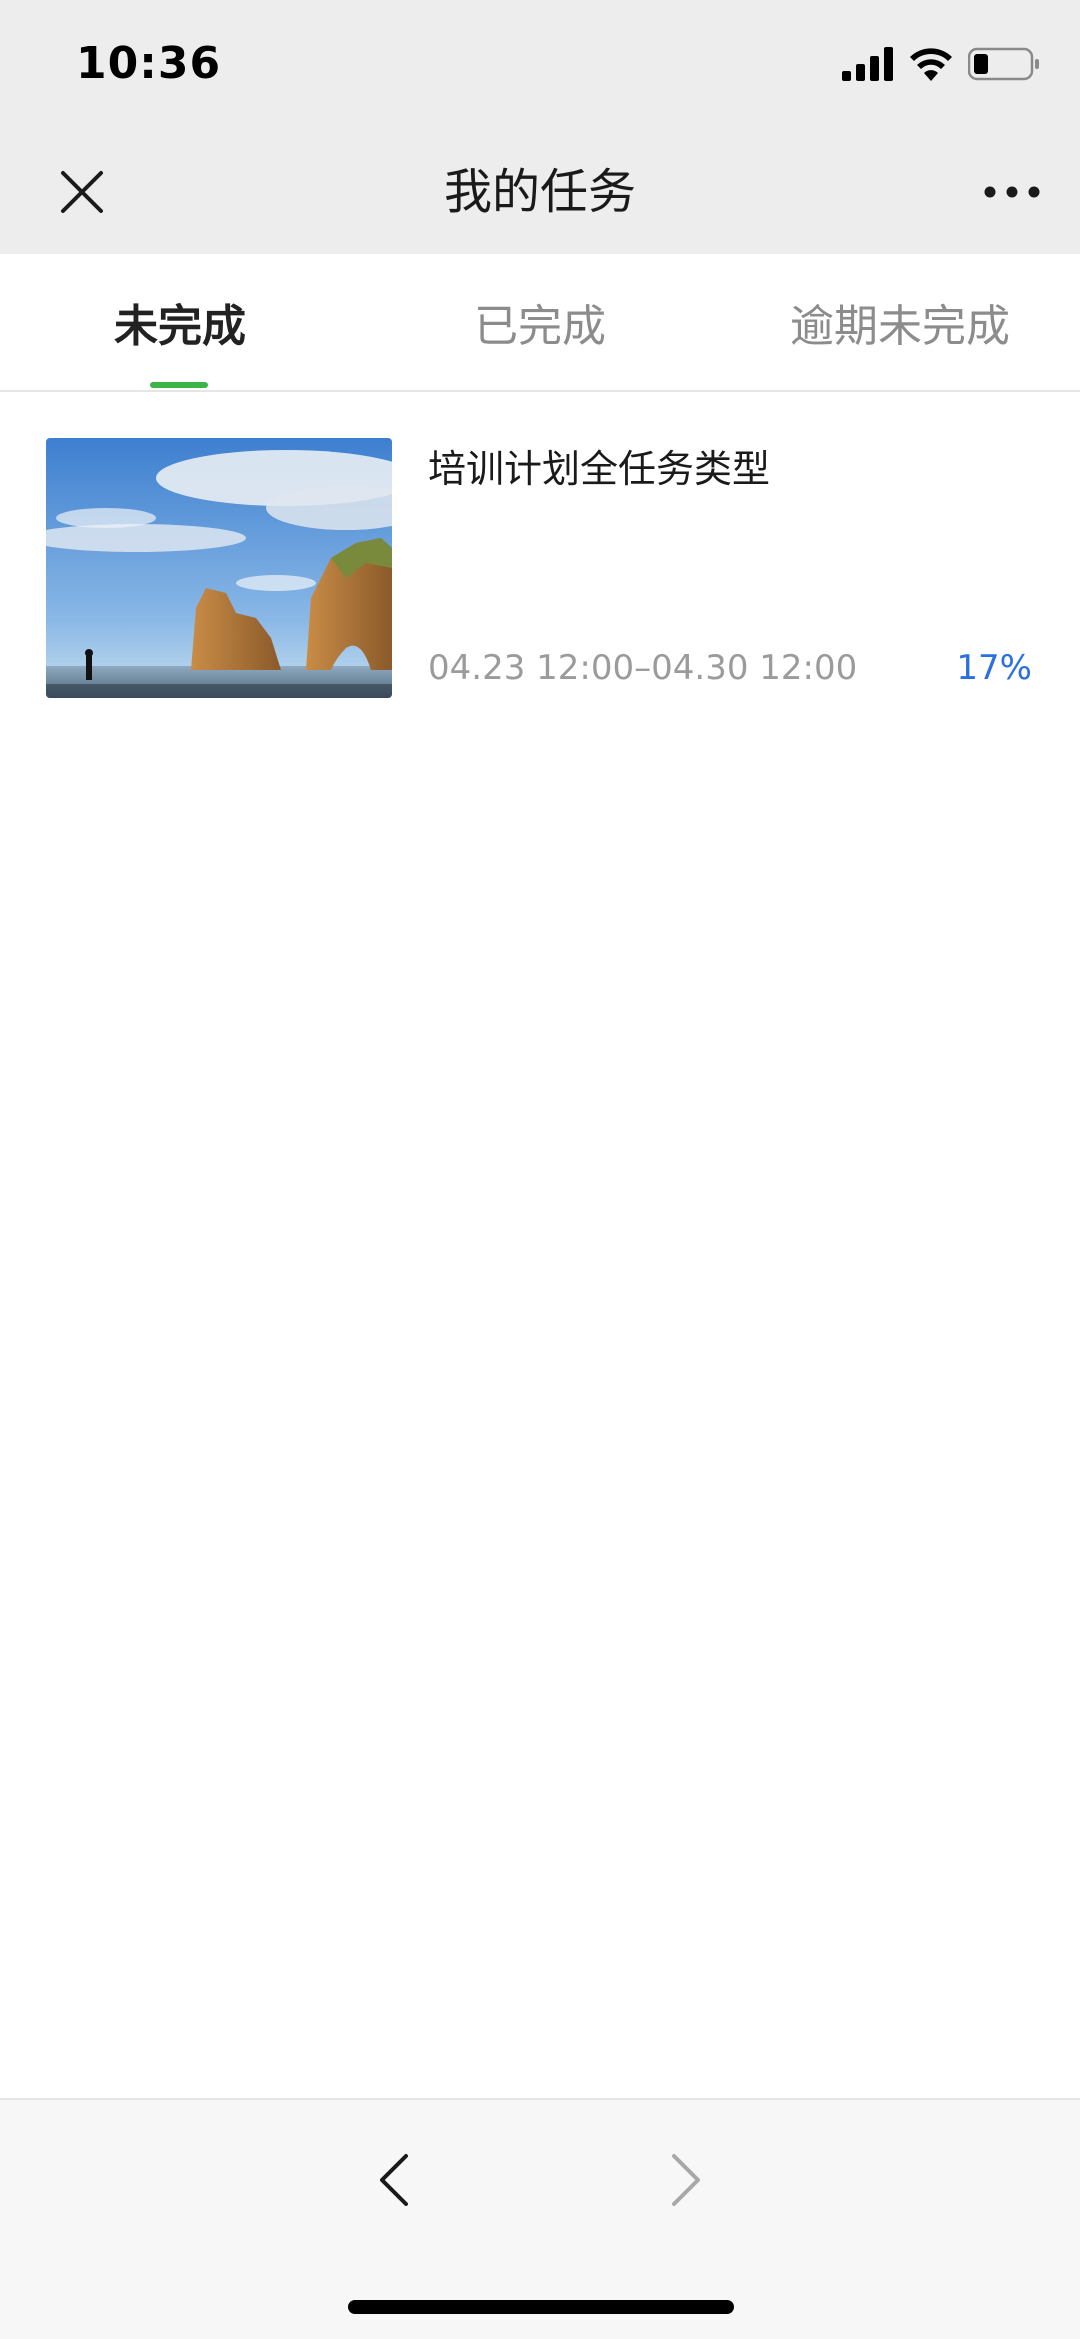 The height and width of the screenshot is (2339, 1080). Describe the element at coordinates (643, 668) in the screenshot. I see `task-time-range: 04.23 12:00–04.30 12:00` at that location.